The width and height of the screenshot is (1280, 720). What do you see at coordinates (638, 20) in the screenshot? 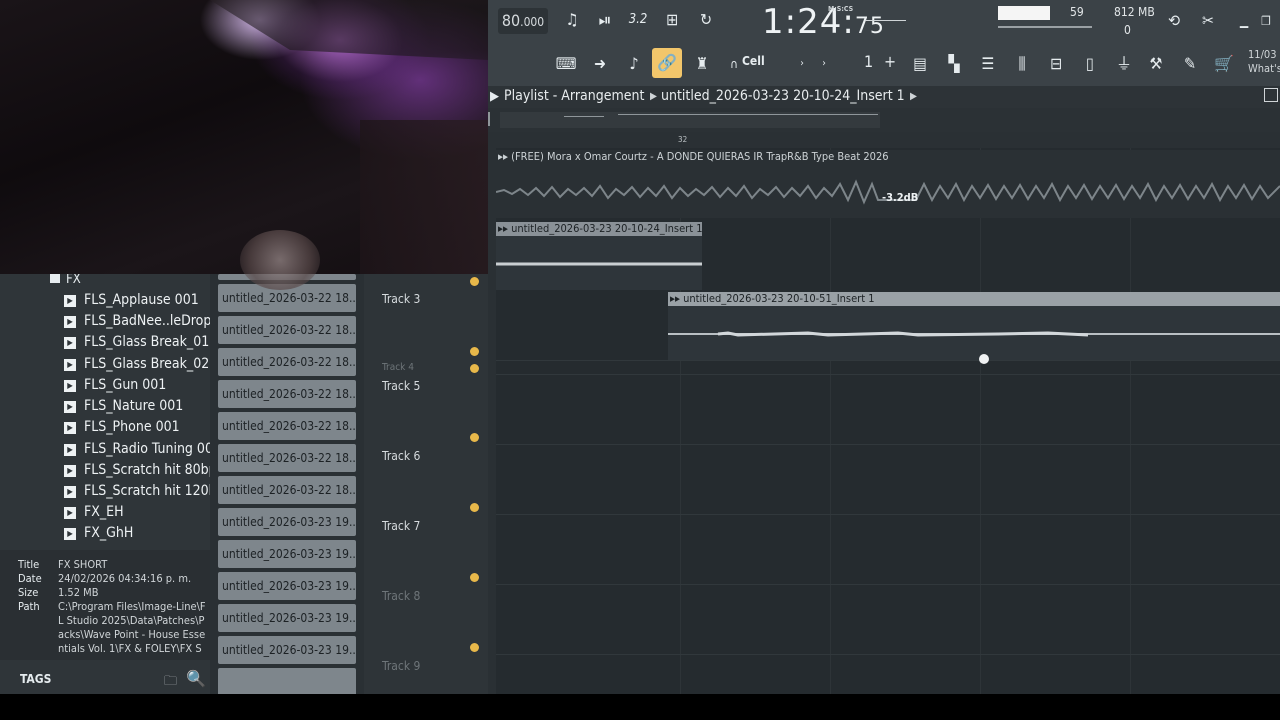
I see `countdown-icon: 3.2` at bounding box center [638, 20].